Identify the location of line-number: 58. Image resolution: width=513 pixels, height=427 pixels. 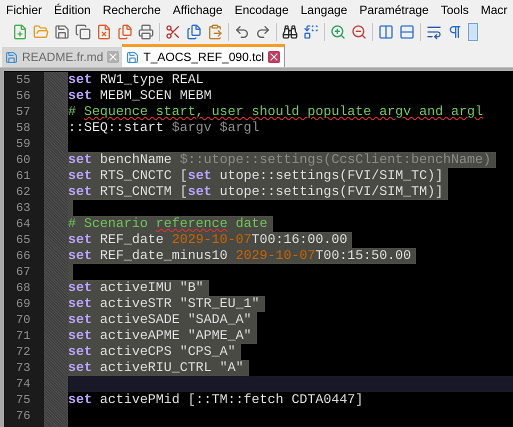
(23, 128).